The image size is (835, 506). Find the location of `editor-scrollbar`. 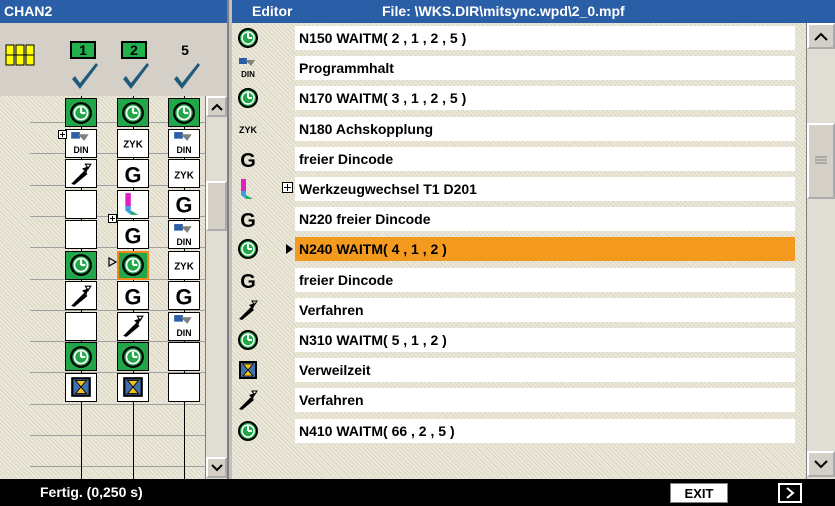

editor-scrollbar is located at coordinates (820, 251).